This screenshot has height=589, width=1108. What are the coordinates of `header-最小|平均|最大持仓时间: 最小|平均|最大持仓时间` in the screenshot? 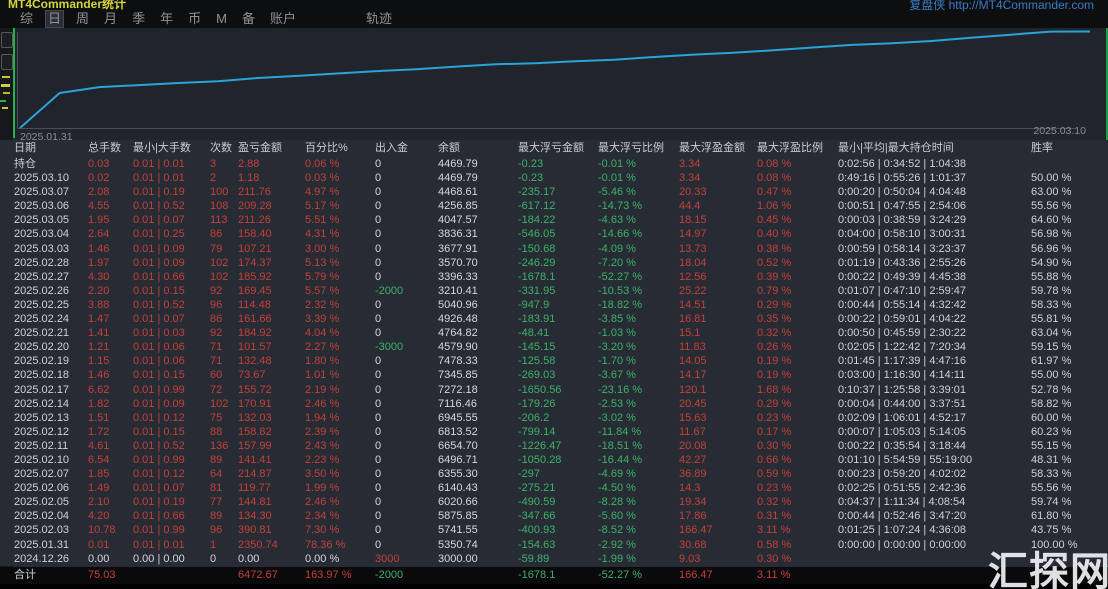 It's located at (934, 148).